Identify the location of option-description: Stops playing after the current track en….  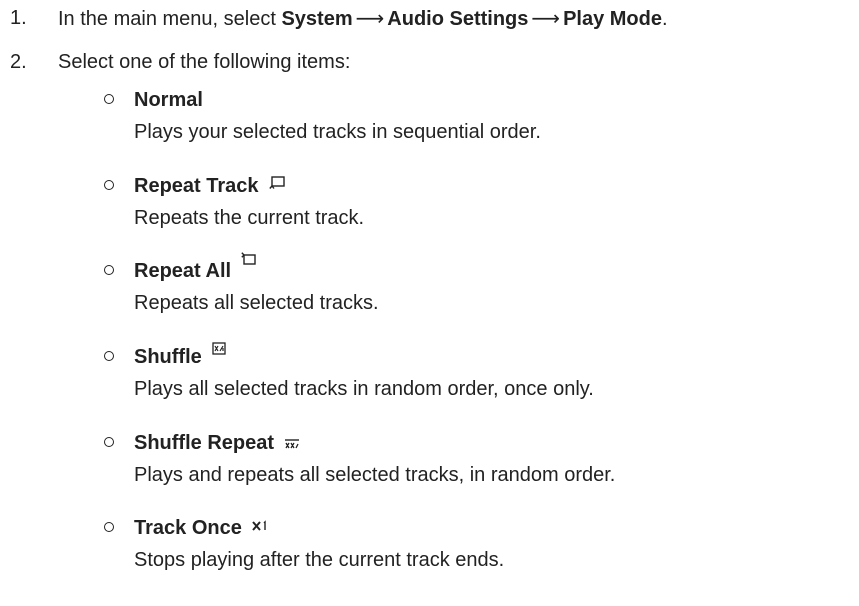
(319, 560).